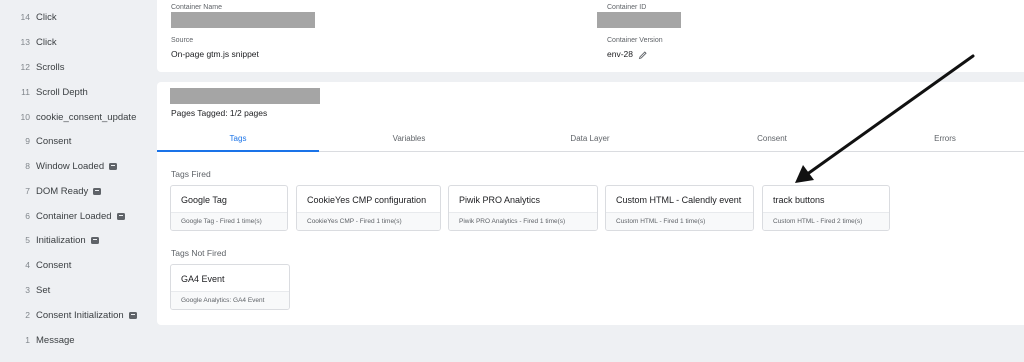  I want to click on tag-name: CookieYes CMP configuration, so click(367, 200).